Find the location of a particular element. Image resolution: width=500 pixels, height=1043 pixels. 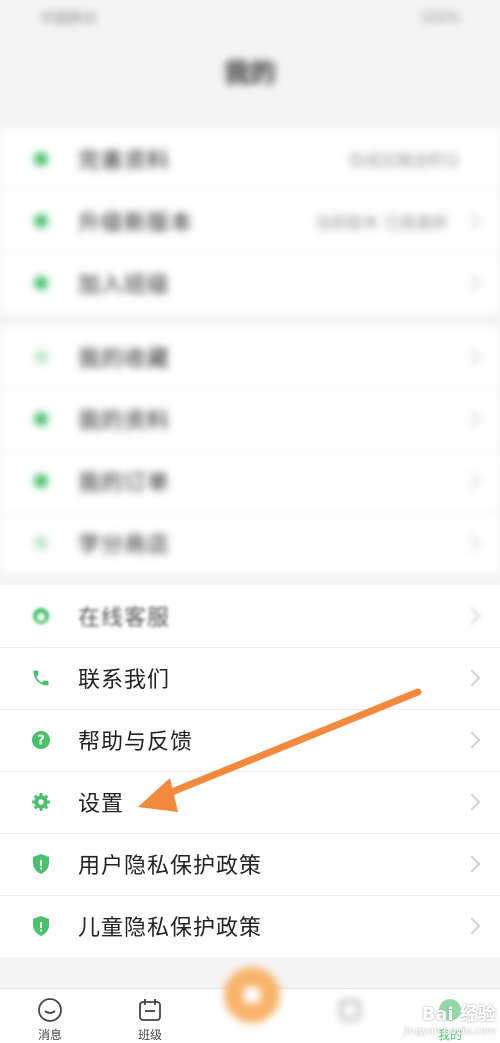

title-bar: 我的 is located at coordinates (250, 71).